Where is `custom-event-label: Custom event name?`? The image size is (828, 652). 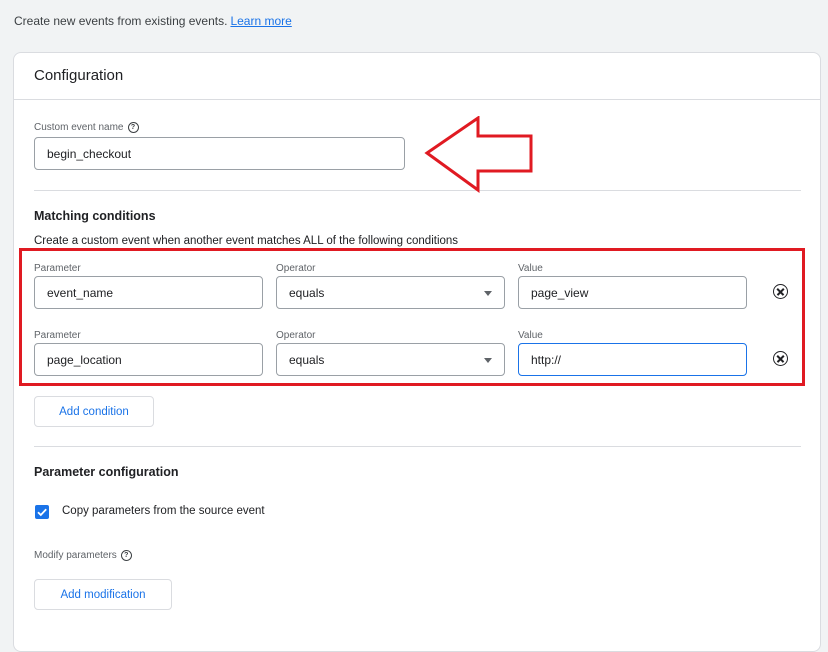
custom-event-label: Custom event name? is located at coordinates (86, 127).